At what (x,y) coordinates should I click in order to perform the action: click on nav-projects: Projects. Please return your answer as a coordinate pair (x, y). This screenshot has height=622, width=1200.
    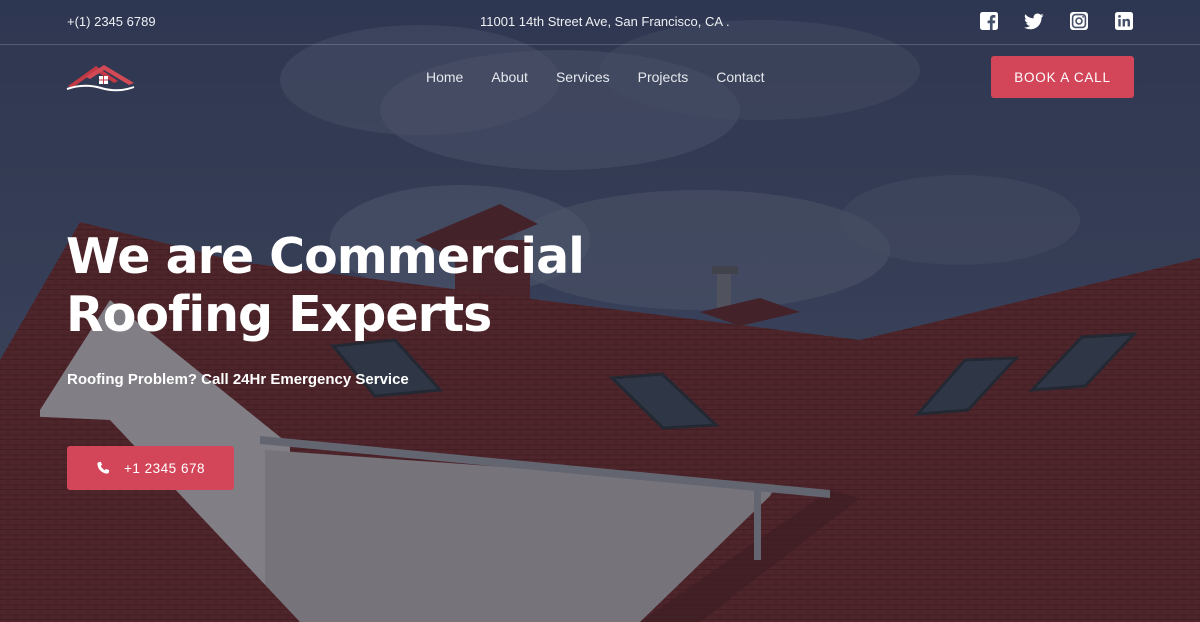
    Looking at the image, I should click on (663, 77).